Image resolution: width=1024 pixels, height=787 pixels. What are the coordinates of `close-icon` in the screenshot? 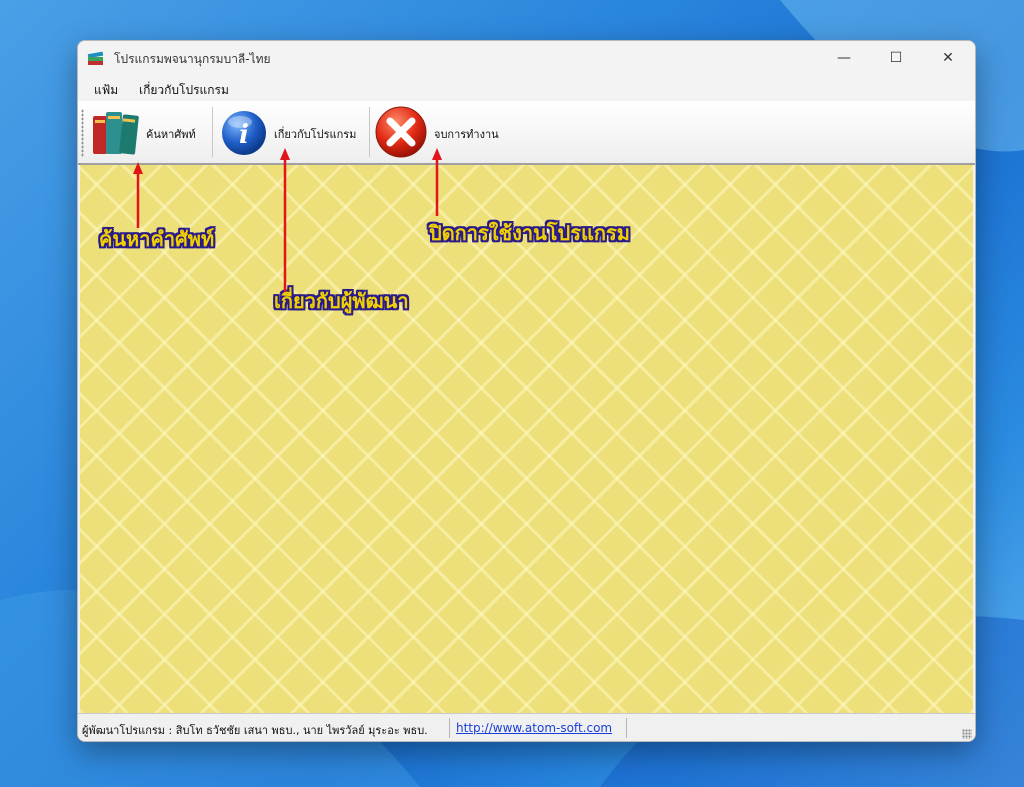 It's located at (401, 132).